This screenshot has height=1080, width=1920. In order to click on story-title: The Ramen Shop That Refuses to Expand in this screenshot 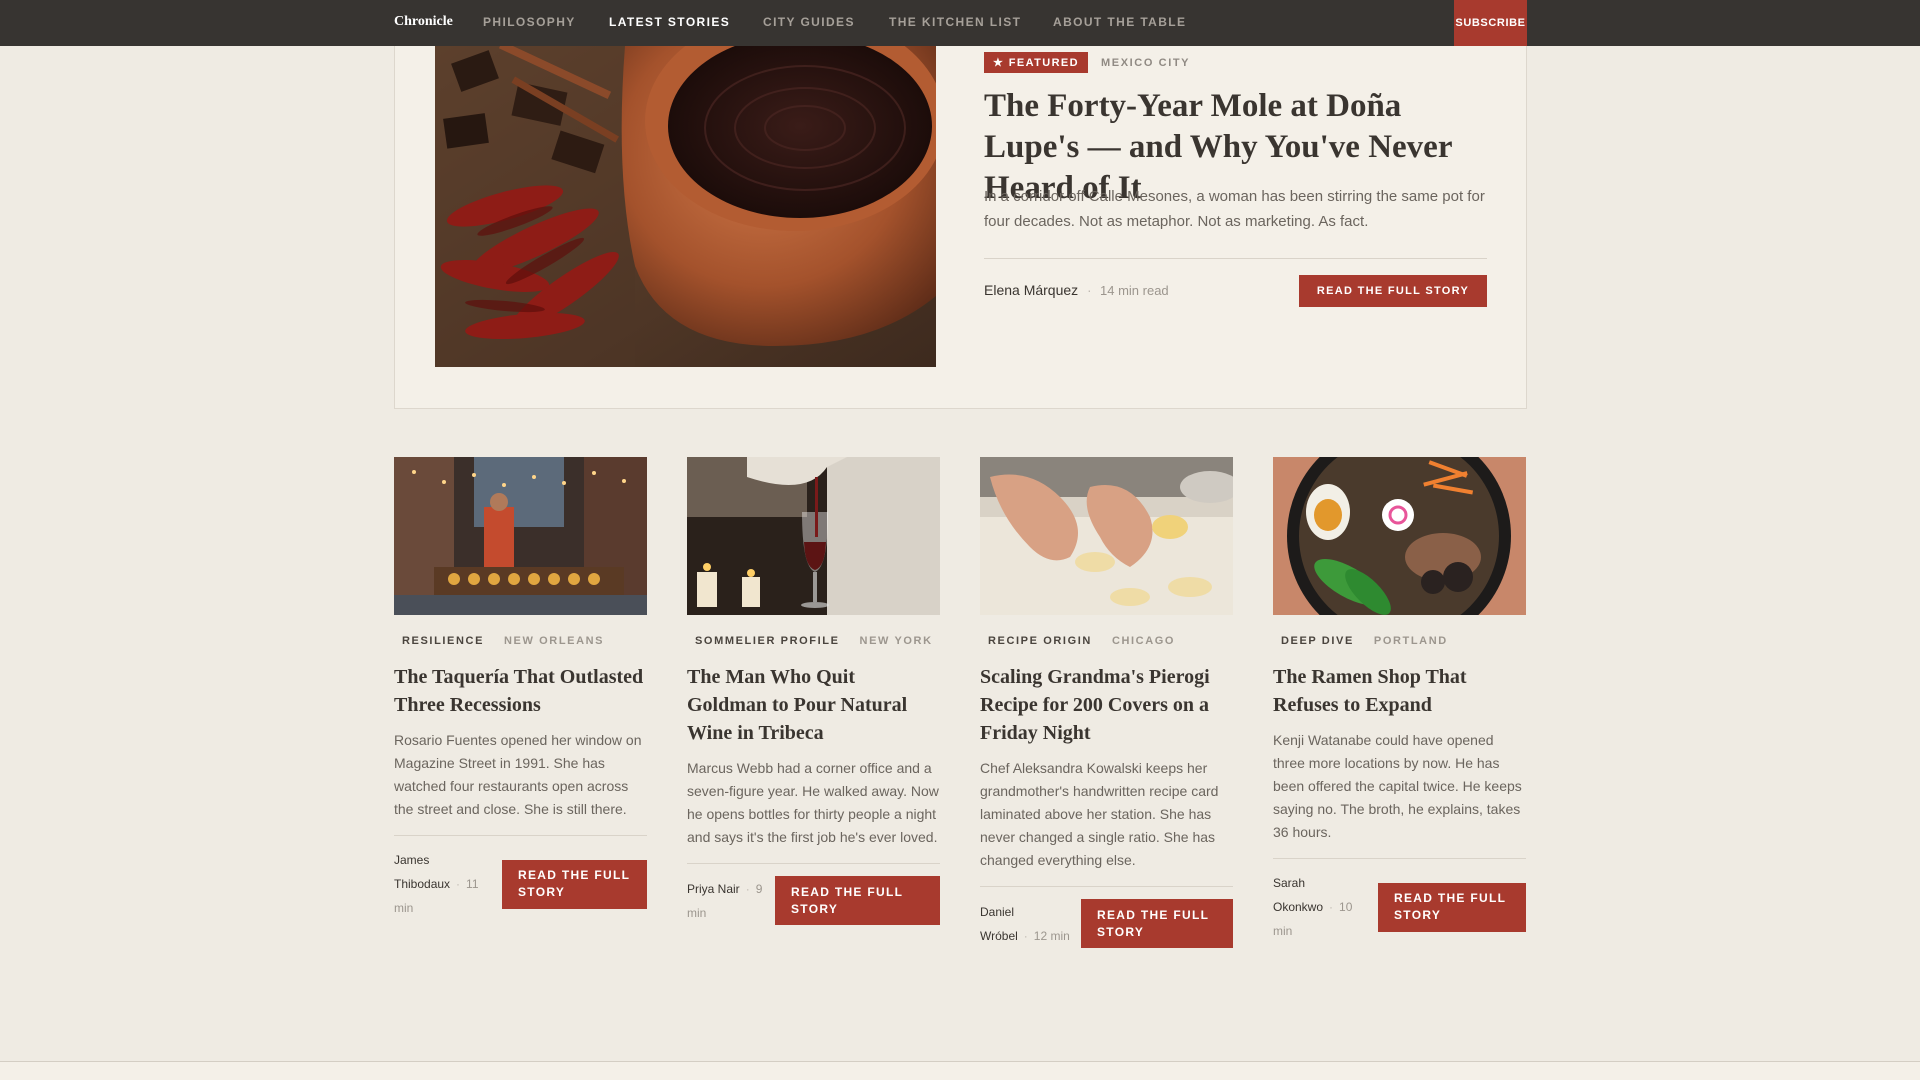, I will do `click(1399, 691)`.